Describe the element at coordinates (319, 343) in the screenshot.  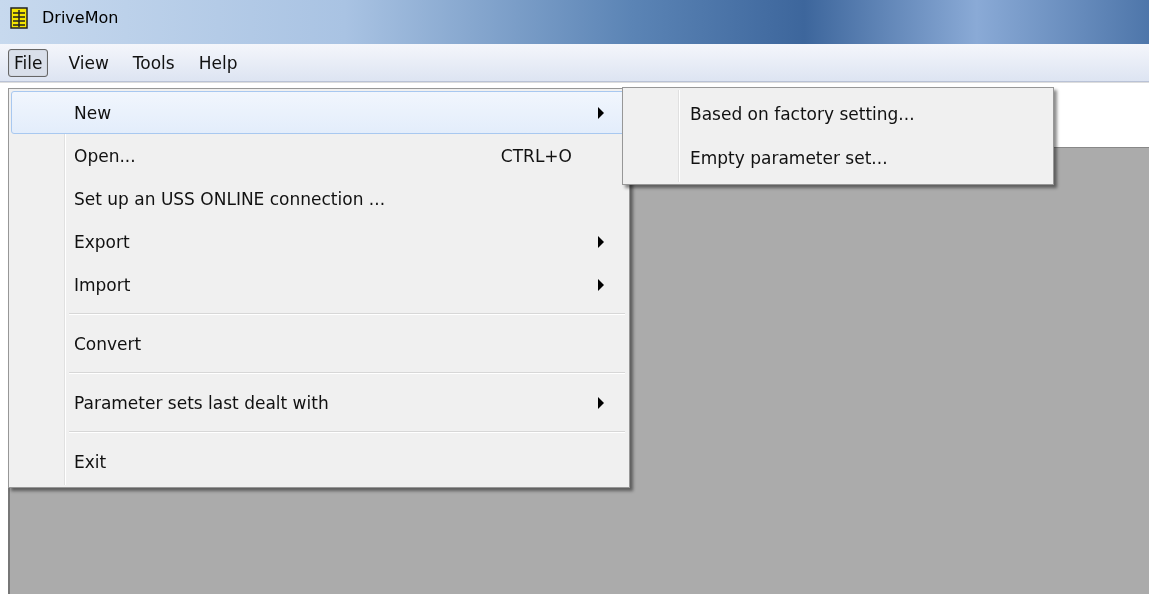
I see `menu-item: Convert` at that location.